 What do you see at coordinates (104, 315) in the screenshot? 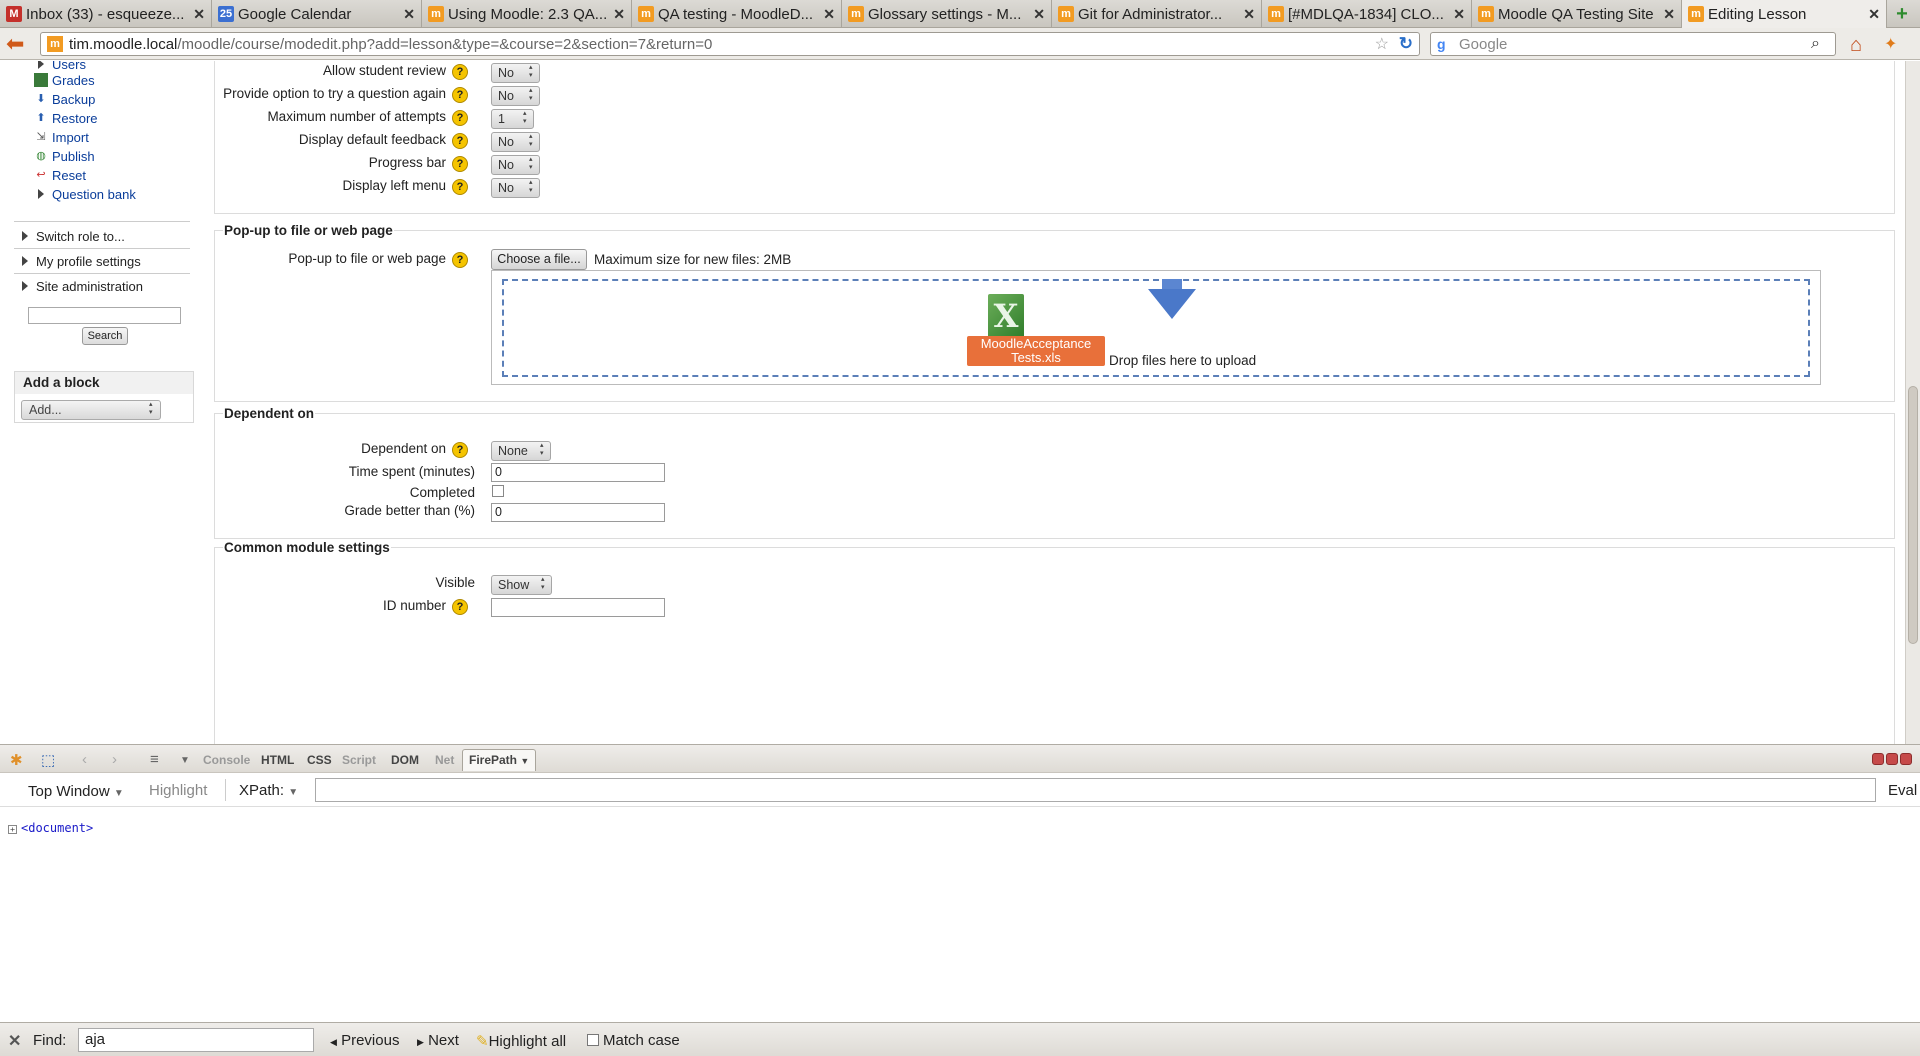
I see `settings-search-input` at bounding box center [104, 315].